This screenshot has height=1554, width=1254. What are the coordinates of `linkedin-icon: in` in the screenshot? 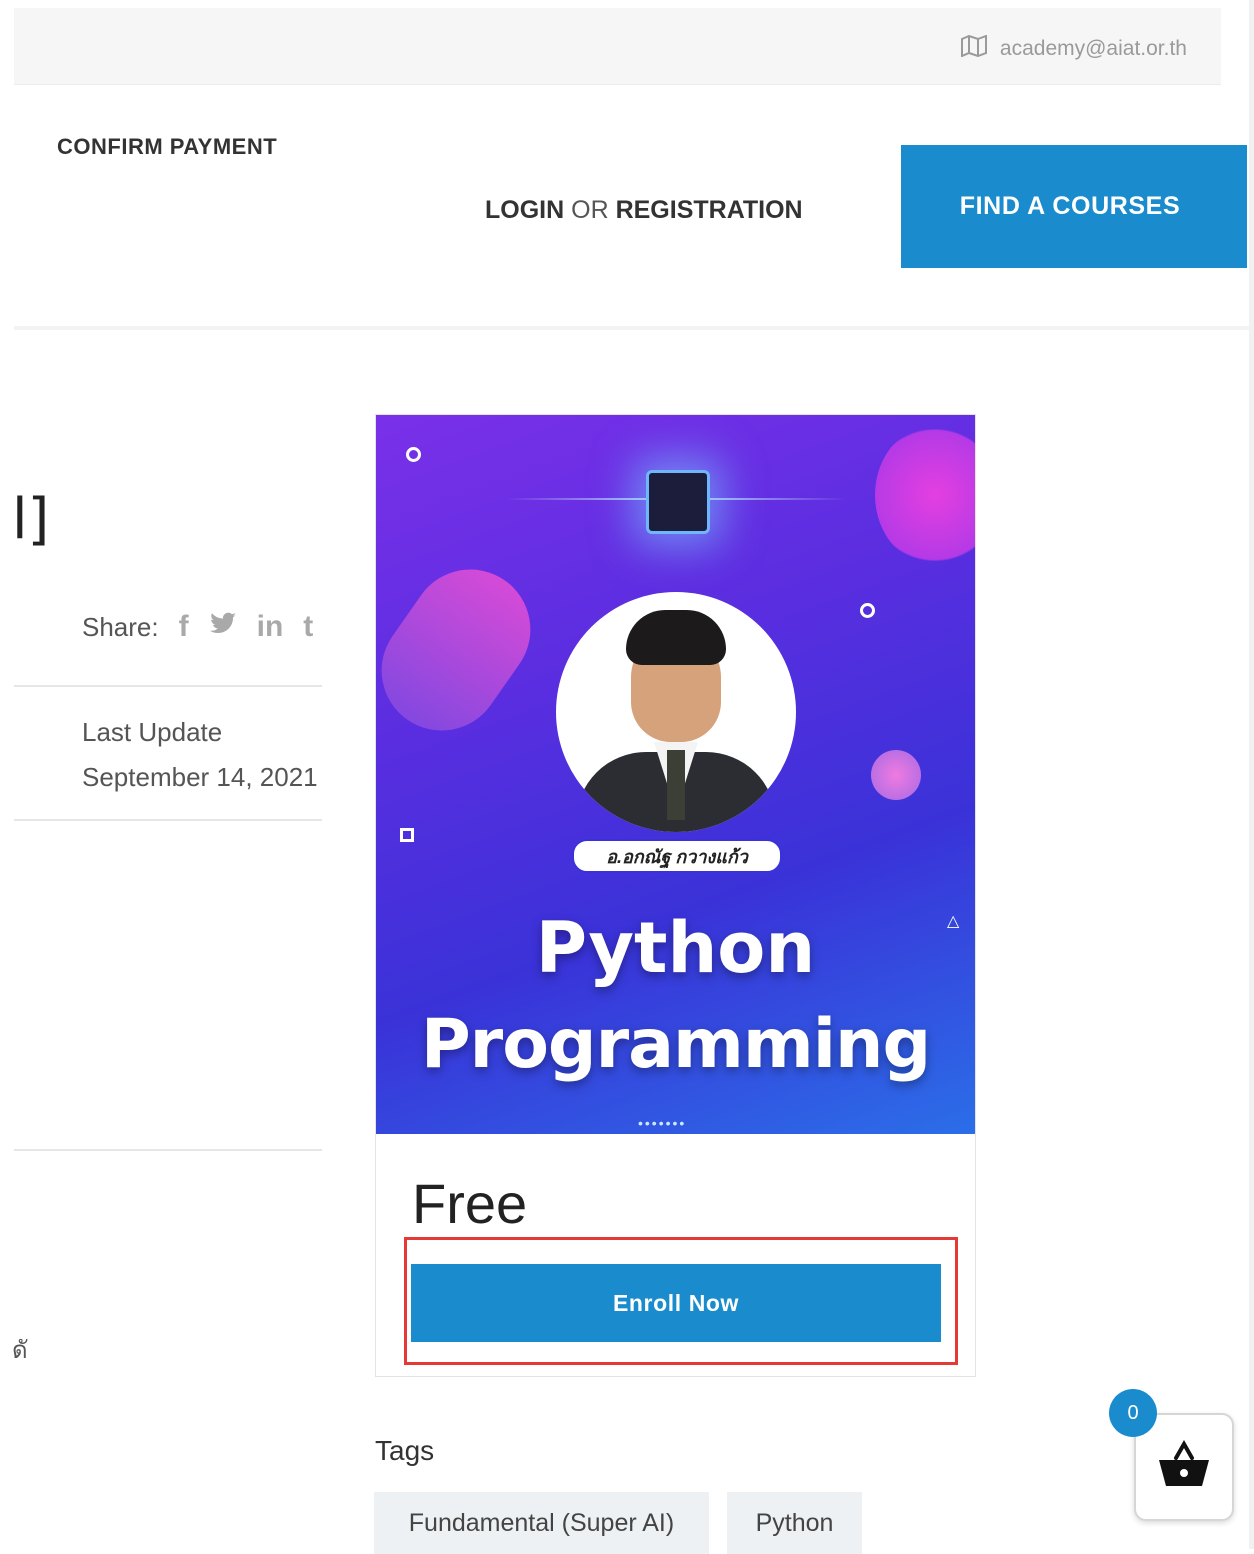 It's located at (270, 627).